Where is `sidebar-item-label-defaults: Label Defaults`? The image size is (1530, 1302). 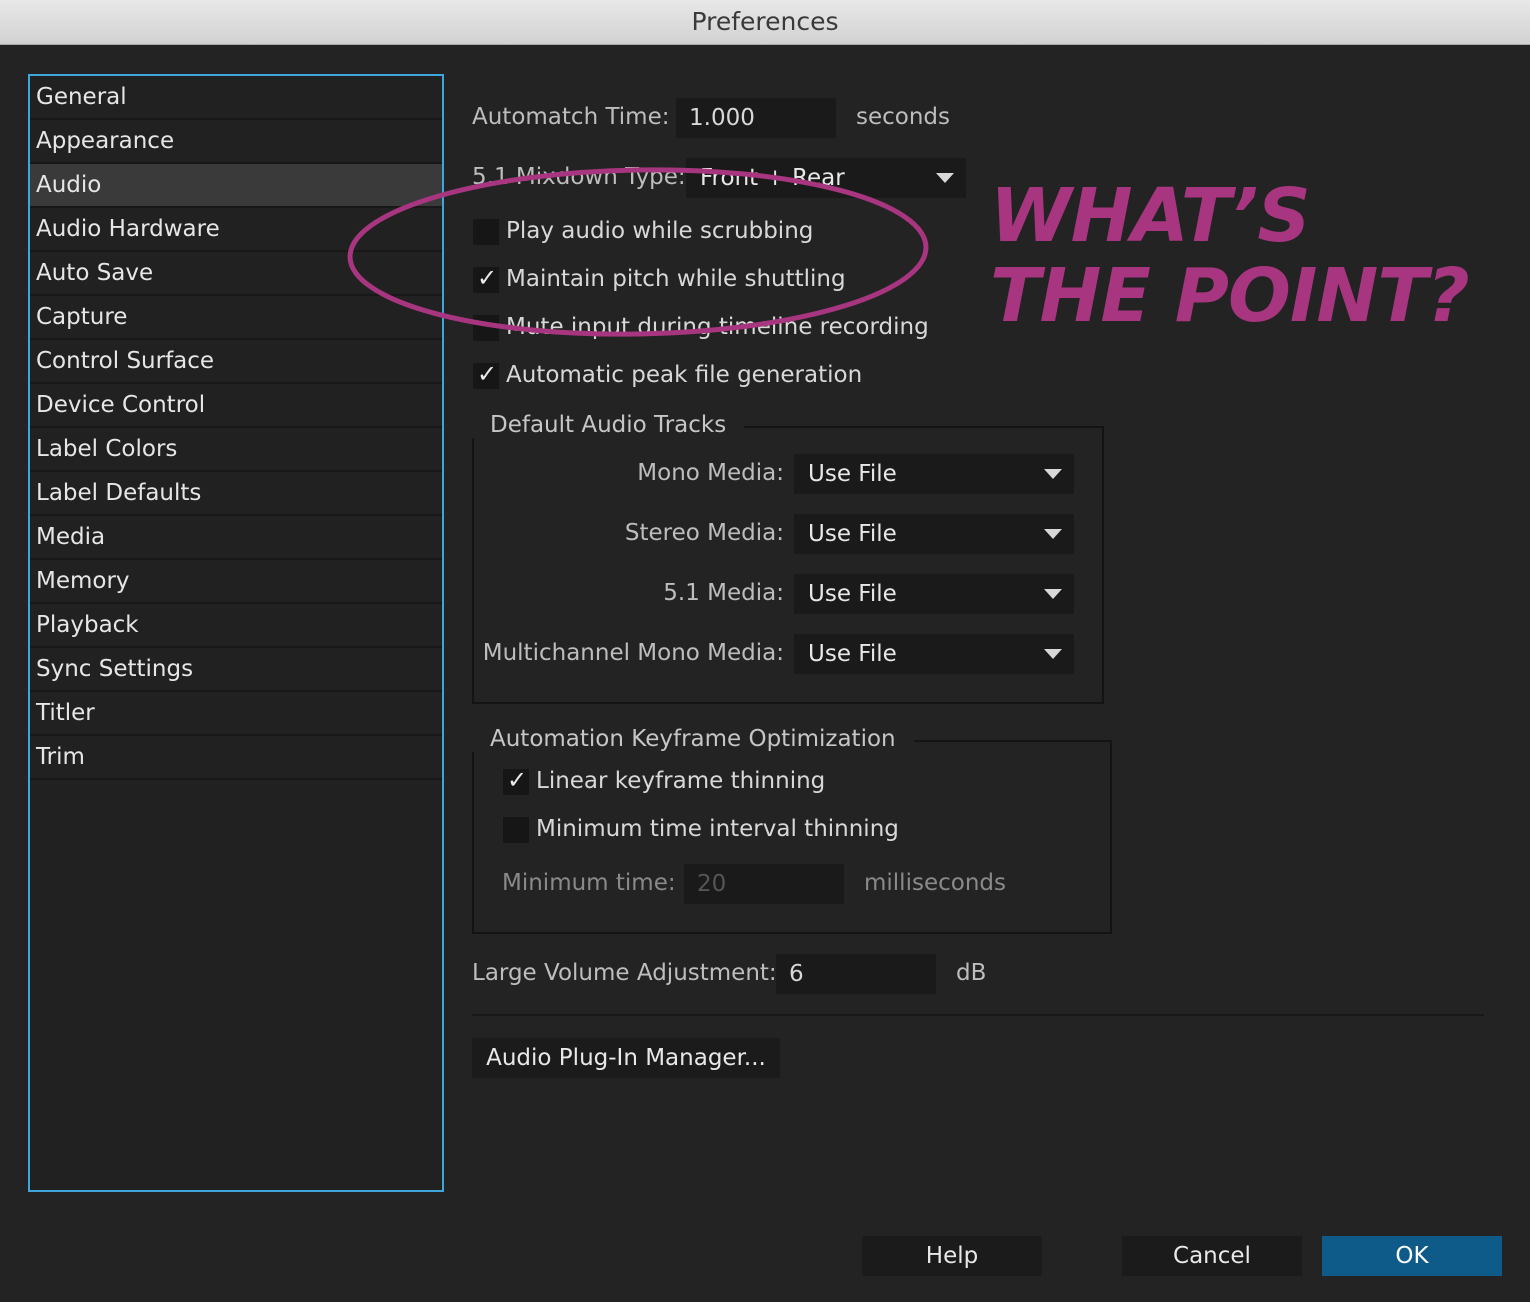 sidebar-item-label-defaults: Label Defaults is located at coordinates (236, 494).